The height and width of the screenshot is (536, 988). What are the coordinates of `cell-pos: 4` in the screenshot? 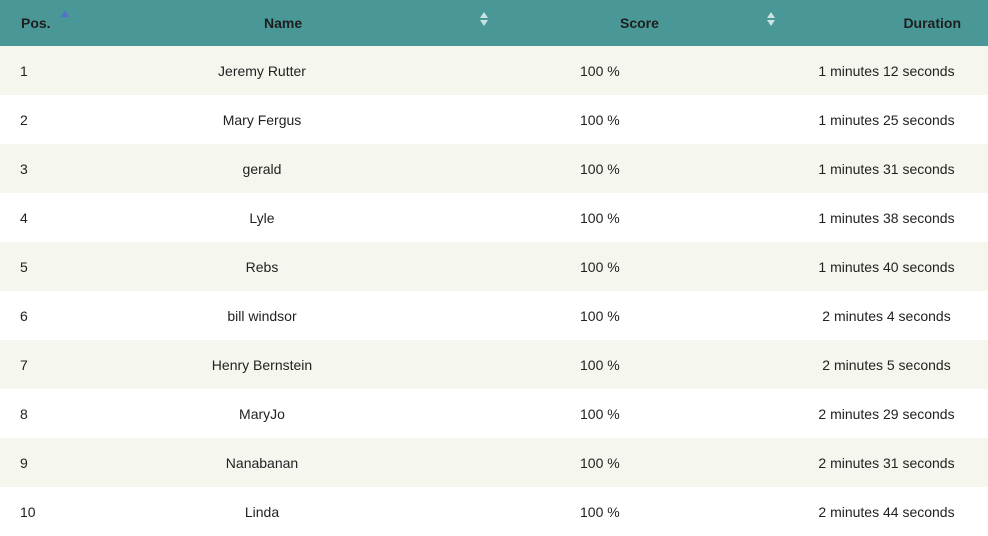 It's located at (24, 217).